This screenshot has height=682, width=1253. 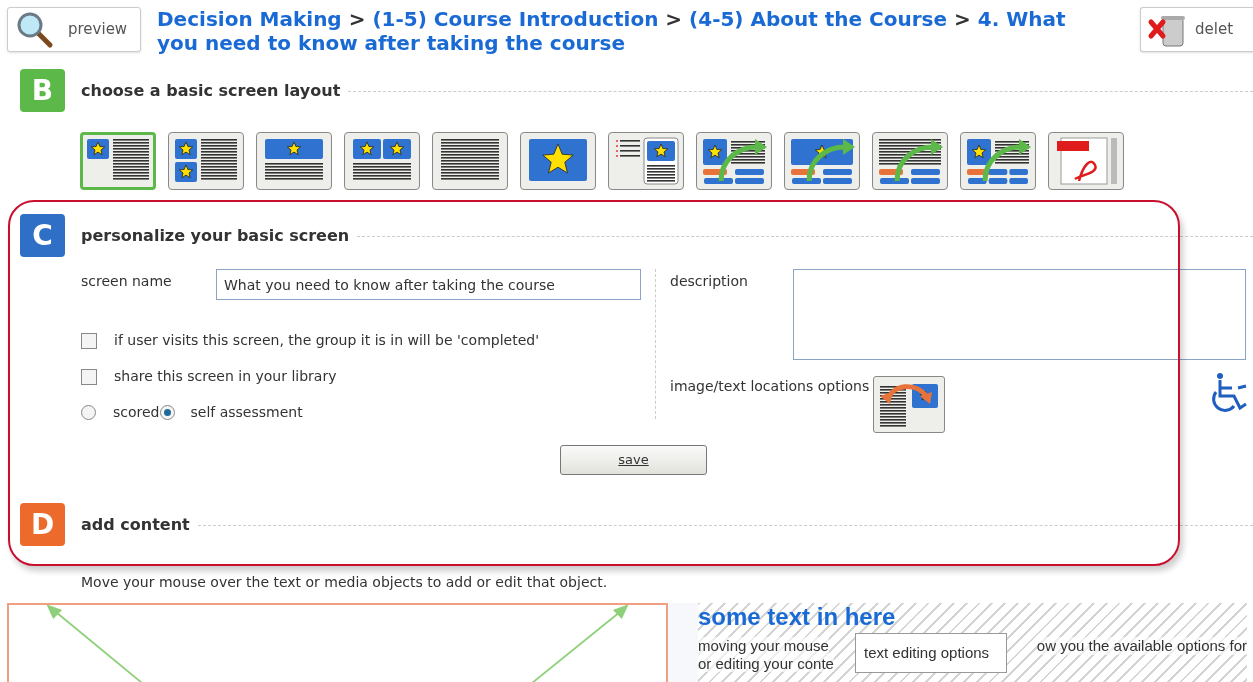 What do you see at coordinates (428, 284) in the screenshot?
I see `screen-name-field: What you need to know after taking the course` at bounding box center [428, 284].